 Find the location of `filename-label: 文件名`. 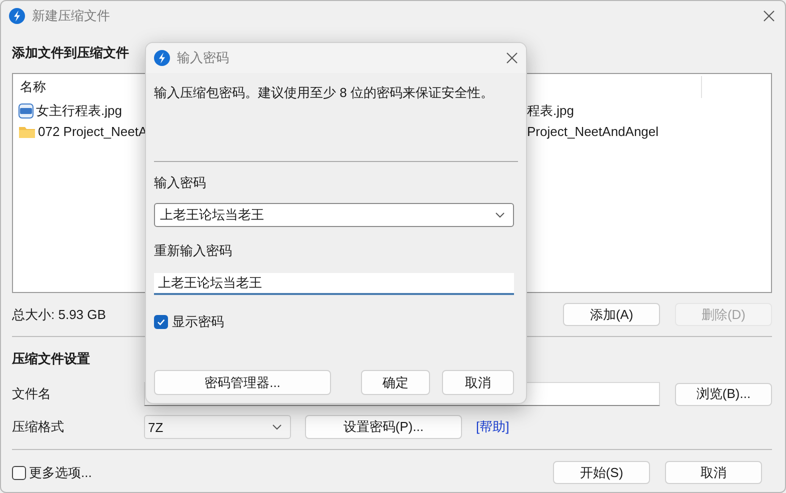

filename-label: 文件名 is located at coordinates (32, 394).